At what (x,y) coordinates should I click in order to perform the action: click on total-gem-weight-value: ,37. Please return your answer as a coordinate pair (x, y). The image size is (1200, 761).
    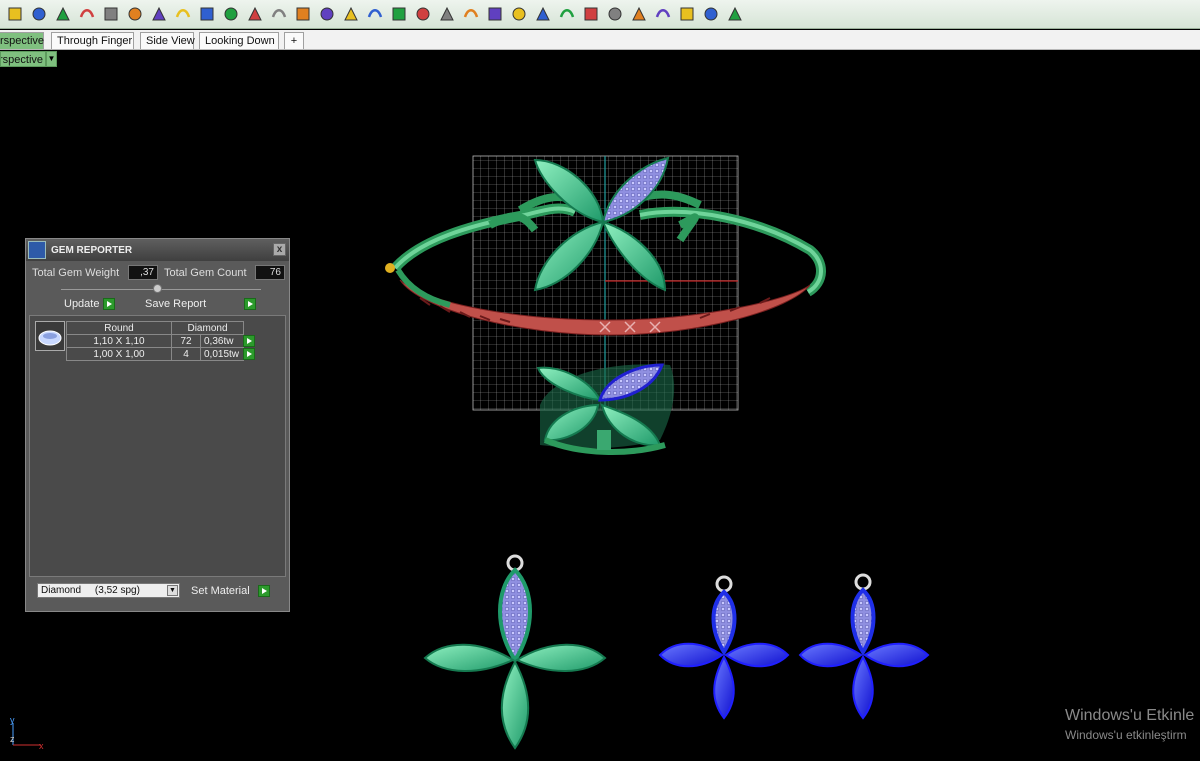
    Looking at the image, I should click on (143, 272).